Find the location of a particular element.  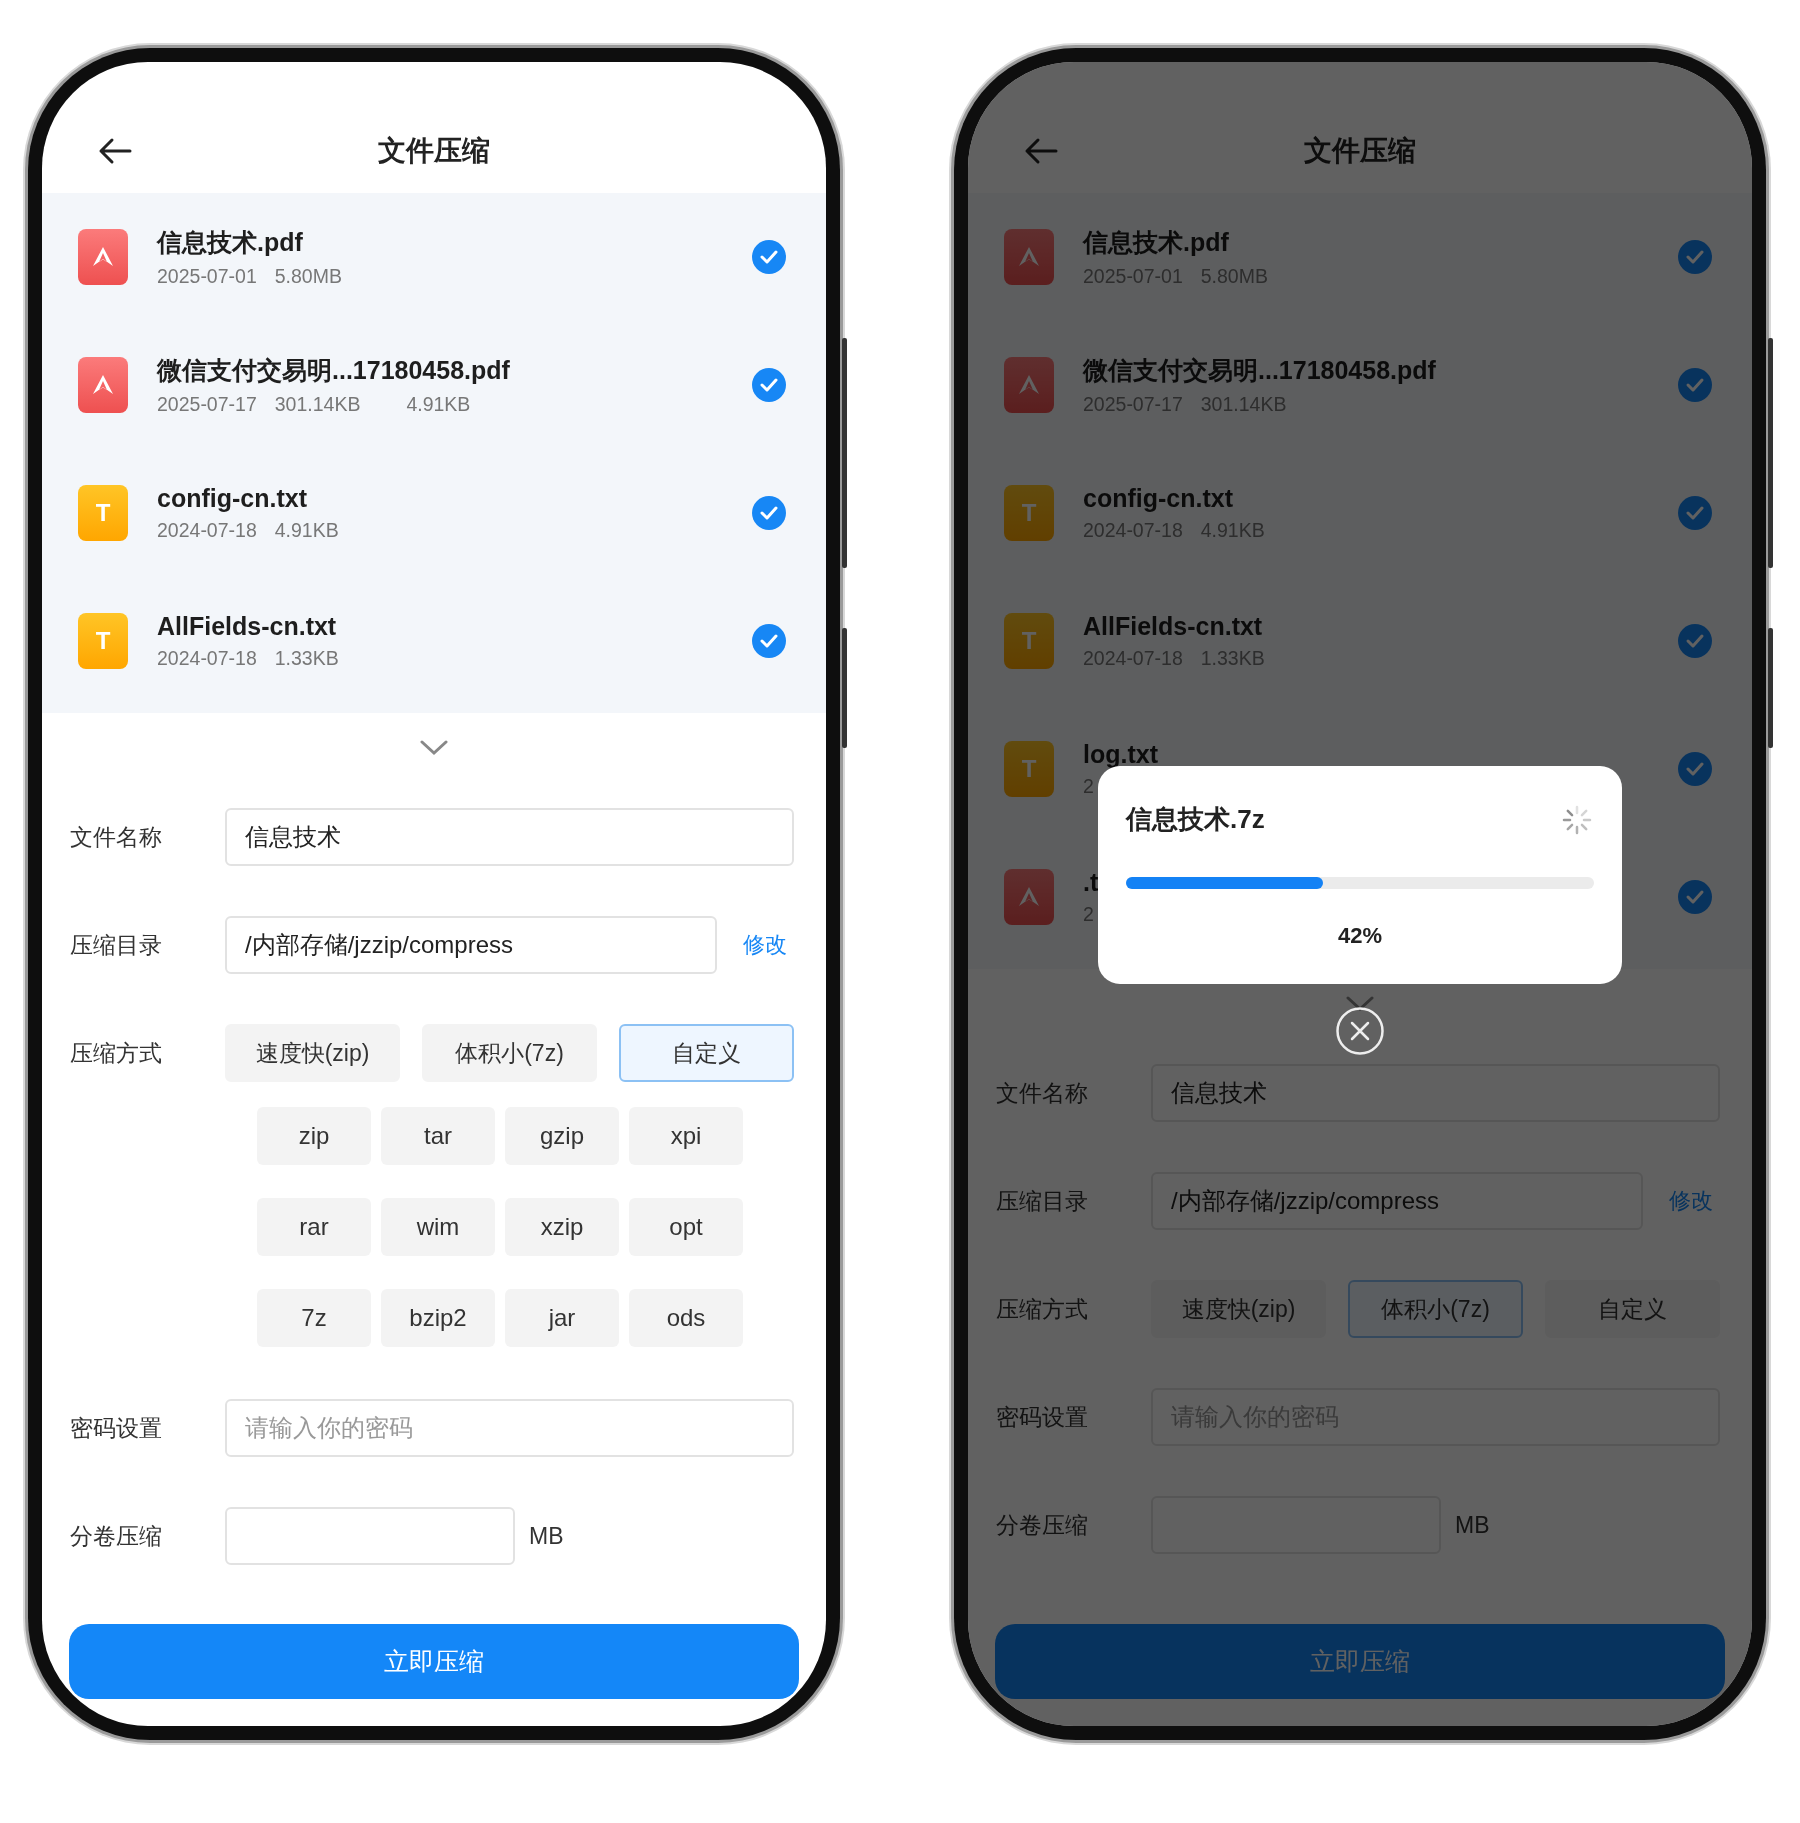

format-option: xpi is located at coordinates (686, 1136).